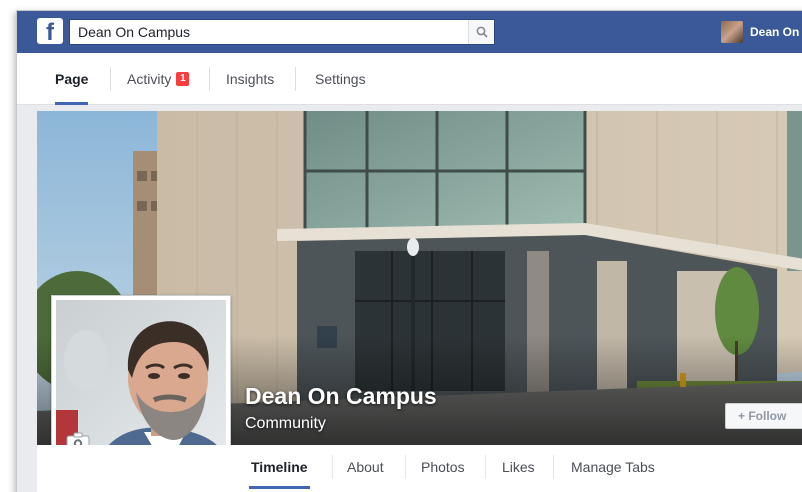  I want to click on user-avatar, so click(732, 32).